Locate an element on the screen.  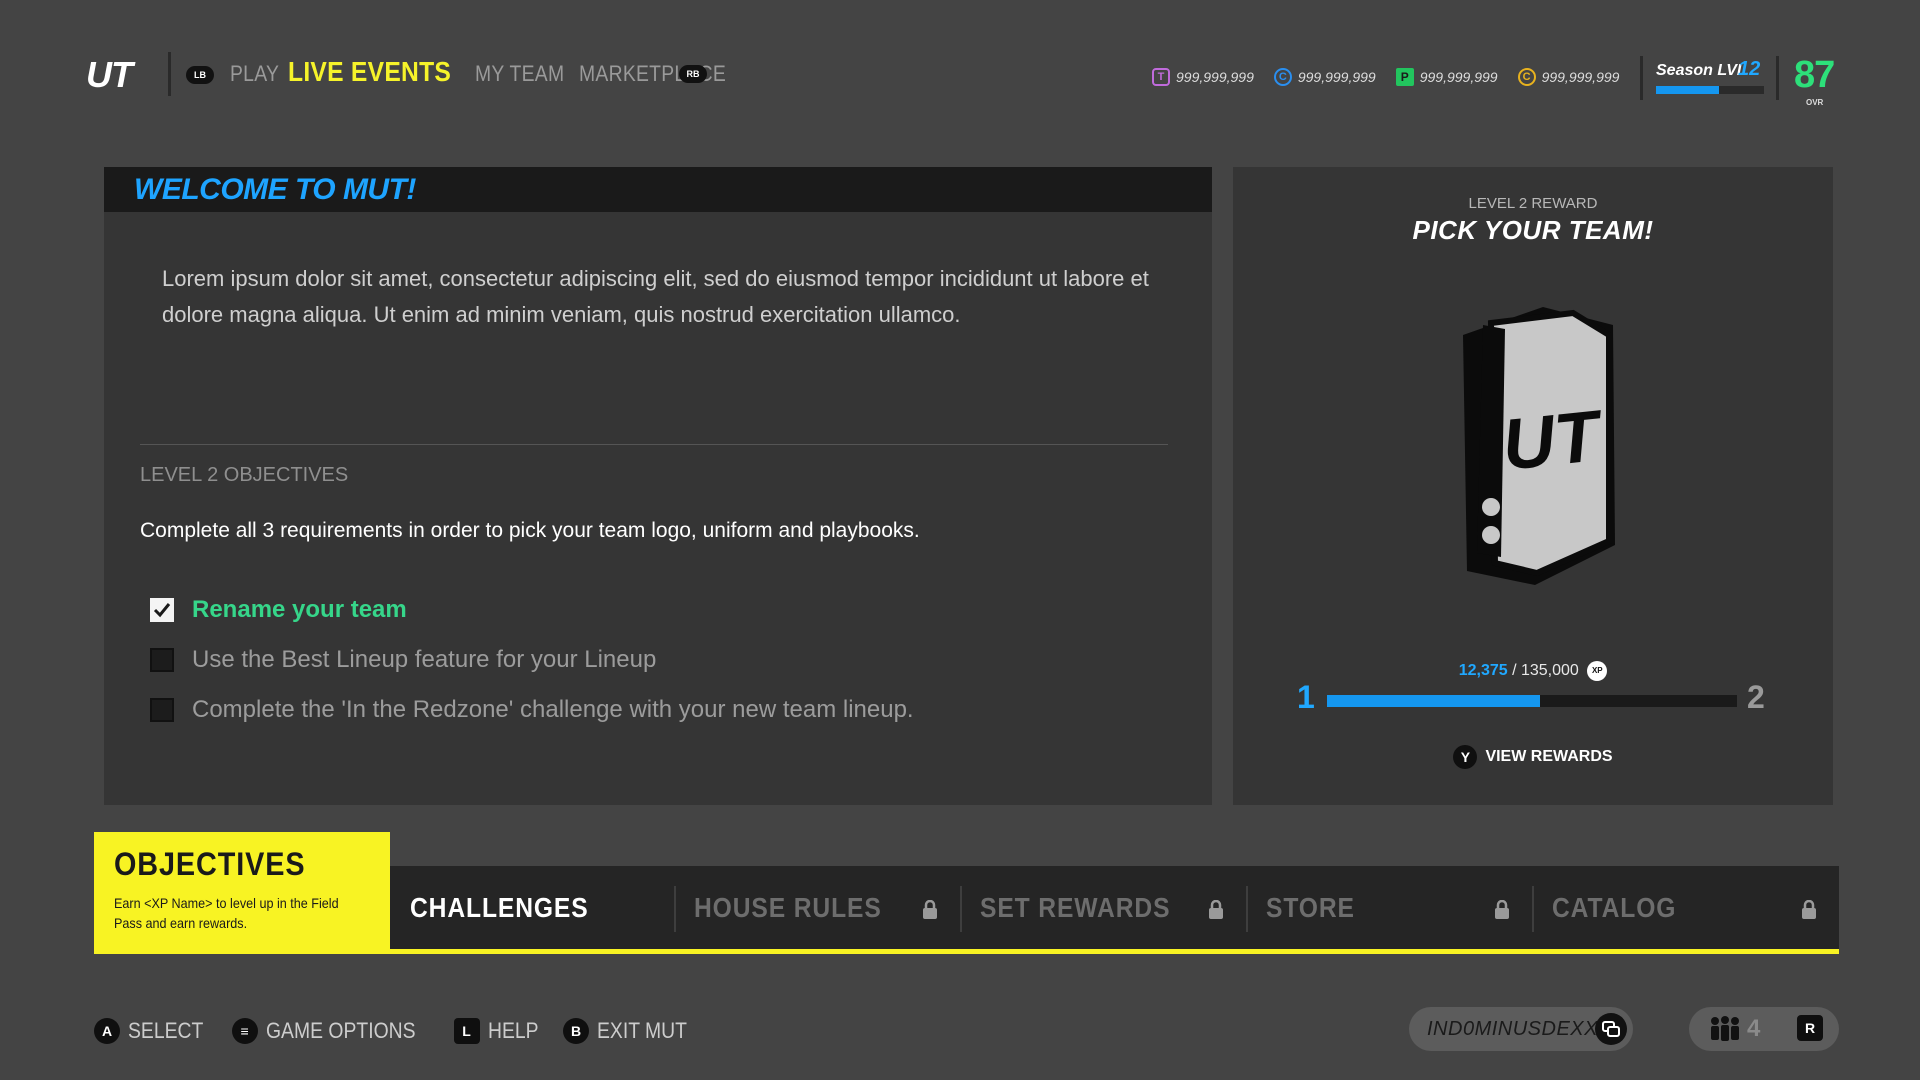
hint-label: EXIT MUT is located at coordinates (642, 1030).